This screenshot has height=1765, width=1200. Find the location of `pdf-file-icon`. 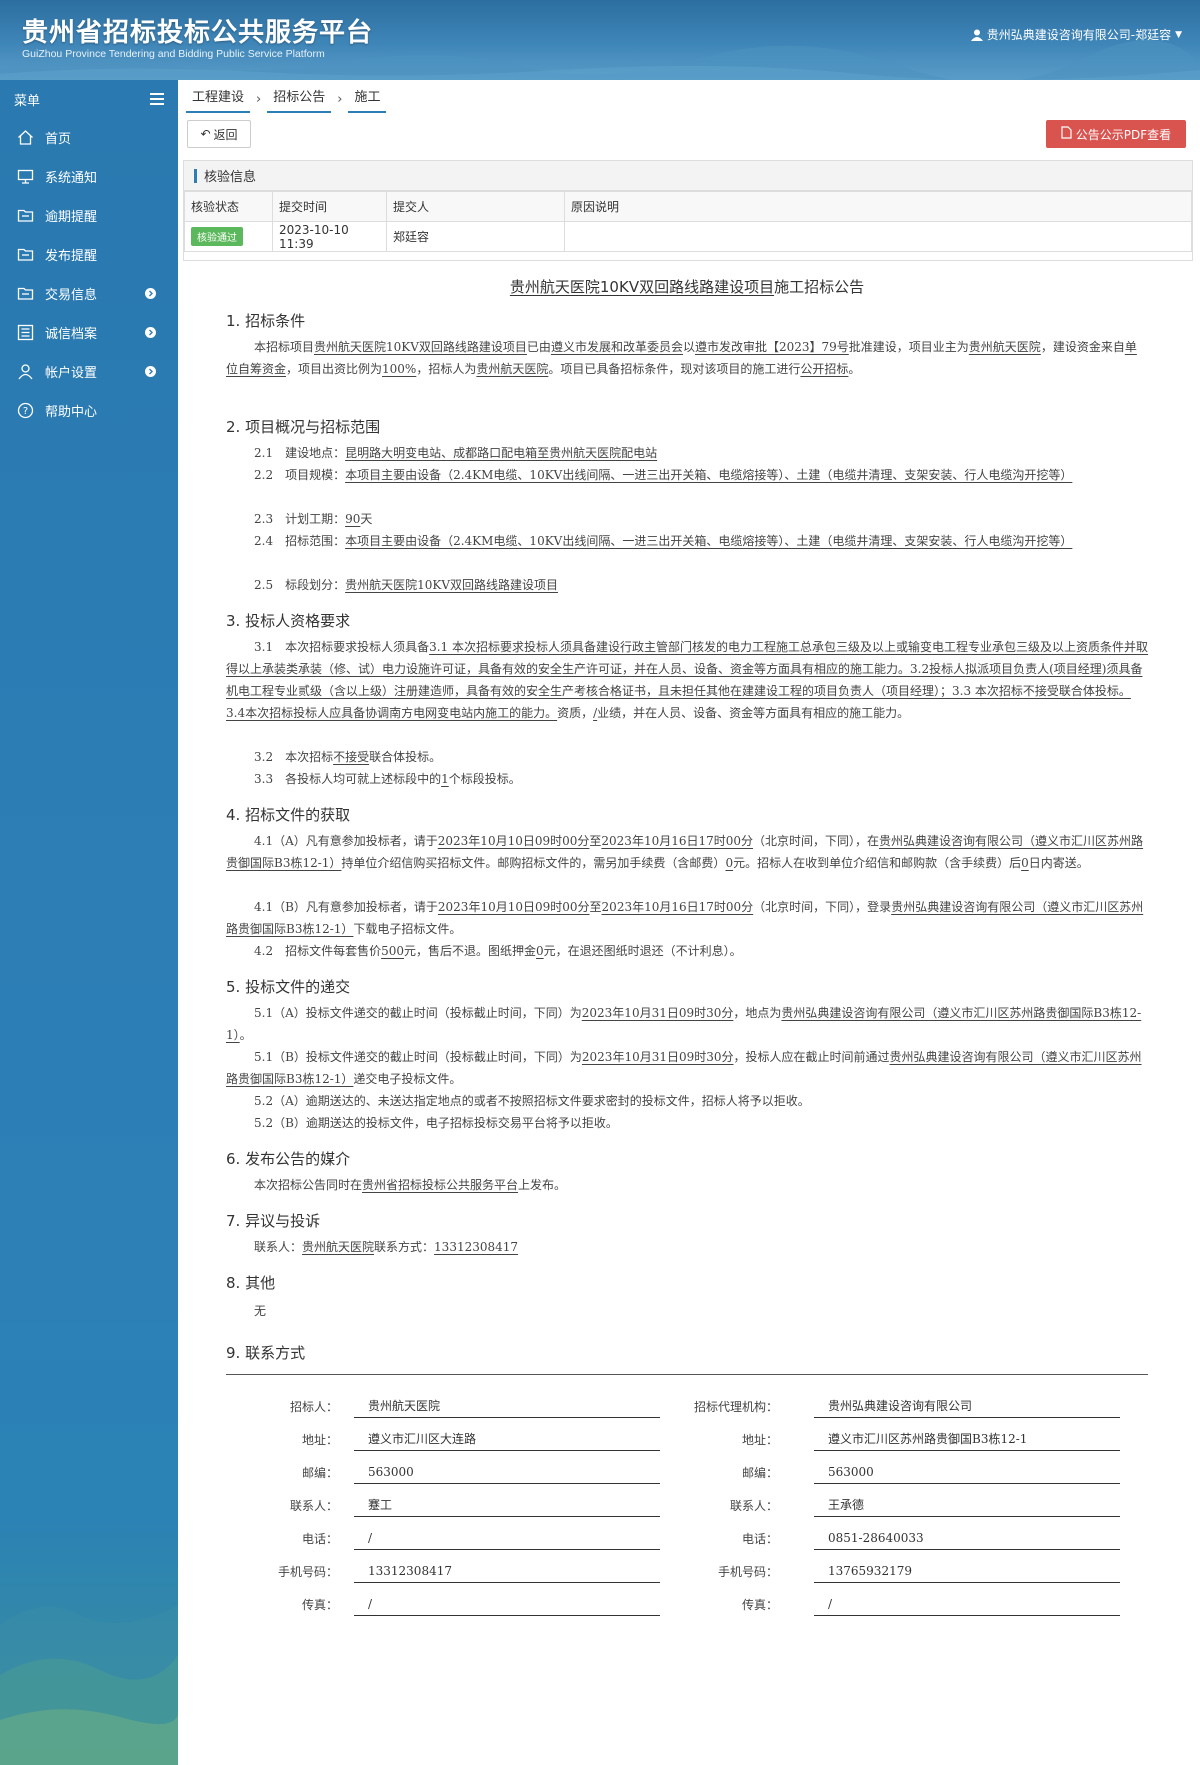

pdf-file-icon is located at coordinates (1066, 134).